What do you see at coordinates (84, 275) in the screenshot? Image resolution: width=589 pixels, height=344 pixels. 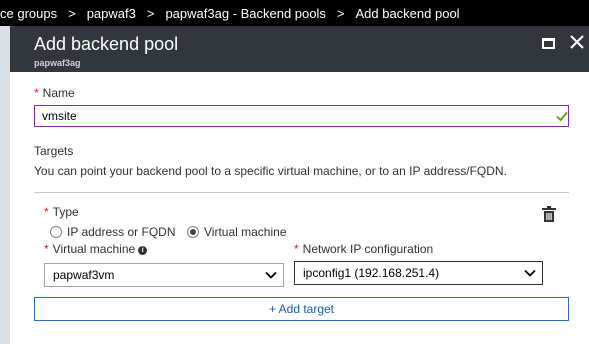 I see `virtual-machine-value: papwaf3vm` at bounding box center [84, 275].